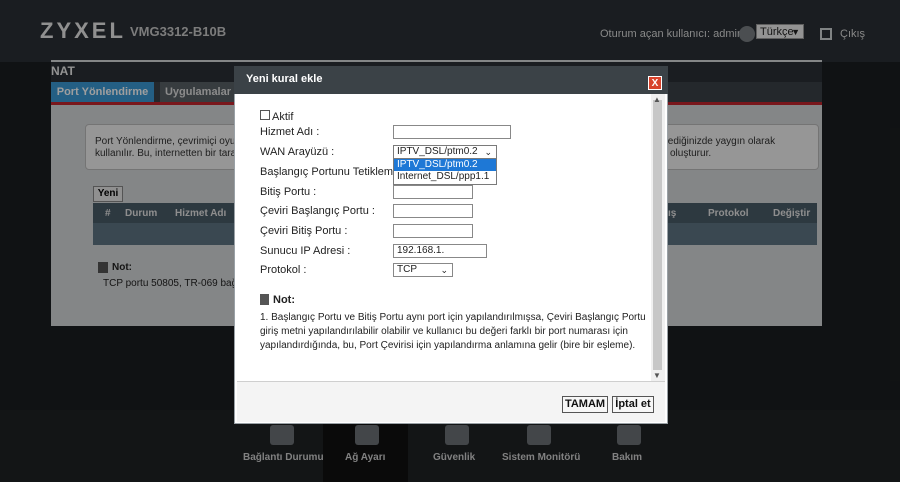 The width and height of the screenshot is (900, 482). What do you see at coordinates (433, 192) in the screenshot?
I see `end-port-input` at bounding box center [433, 192].